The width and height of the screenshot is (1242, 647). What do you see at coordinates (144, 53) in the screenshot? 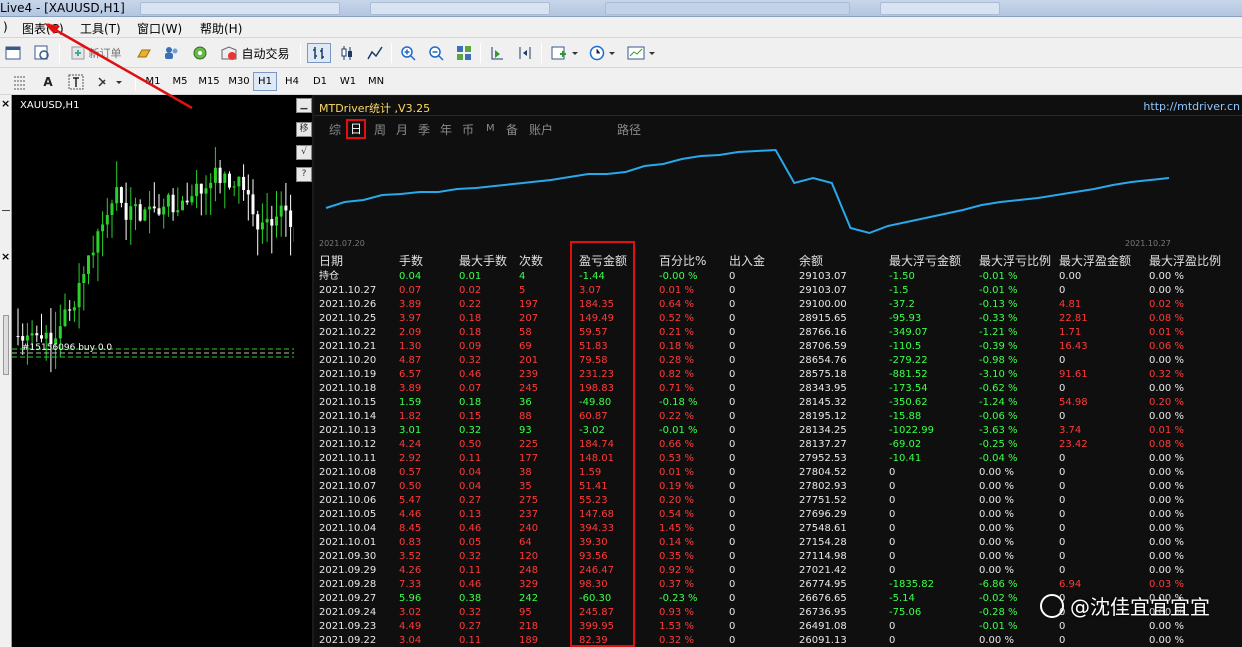
I see `gold-bar-icon` at bounding box center [144, 53].